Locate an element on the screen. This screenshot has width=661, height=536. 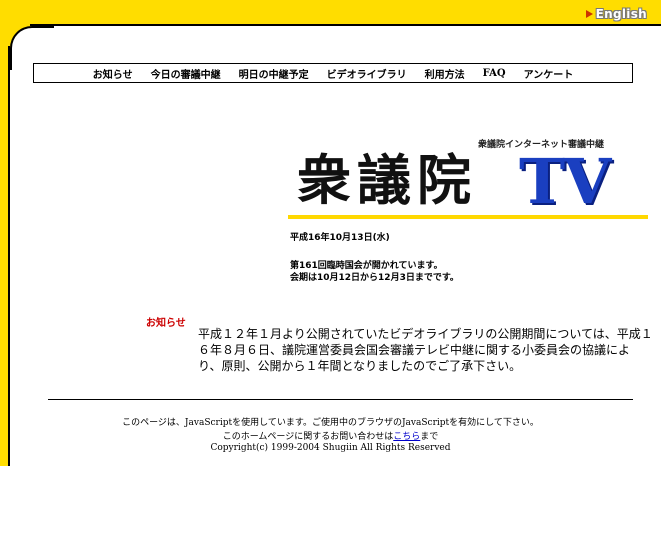
english-link: English is located at coordinates (616, 13).